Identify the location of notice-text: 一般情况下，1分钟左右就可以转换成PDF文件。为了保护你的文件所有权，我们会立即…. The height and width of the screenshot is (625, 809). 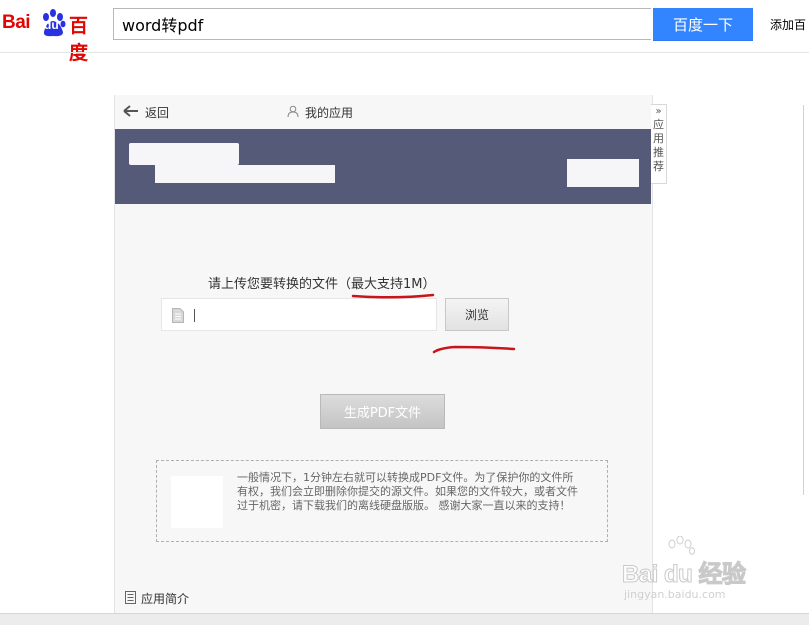
(407, 491).